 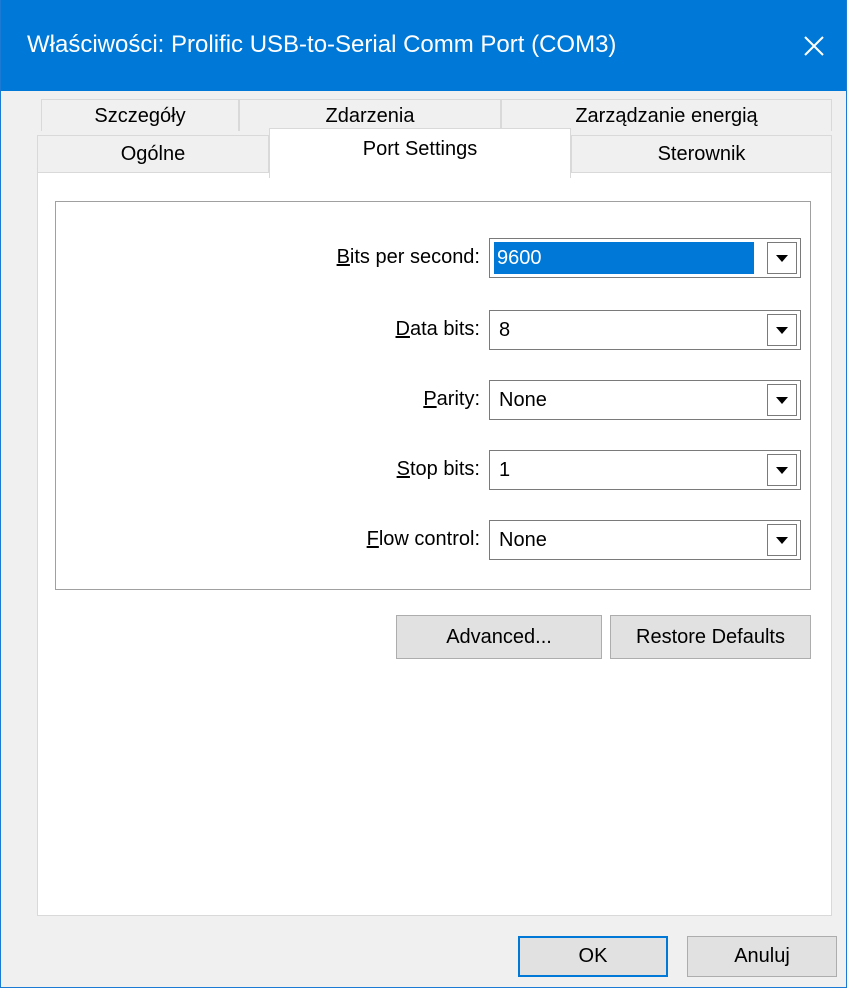 I want to click on data-bits-select: 8, so click(x=645, y=330).